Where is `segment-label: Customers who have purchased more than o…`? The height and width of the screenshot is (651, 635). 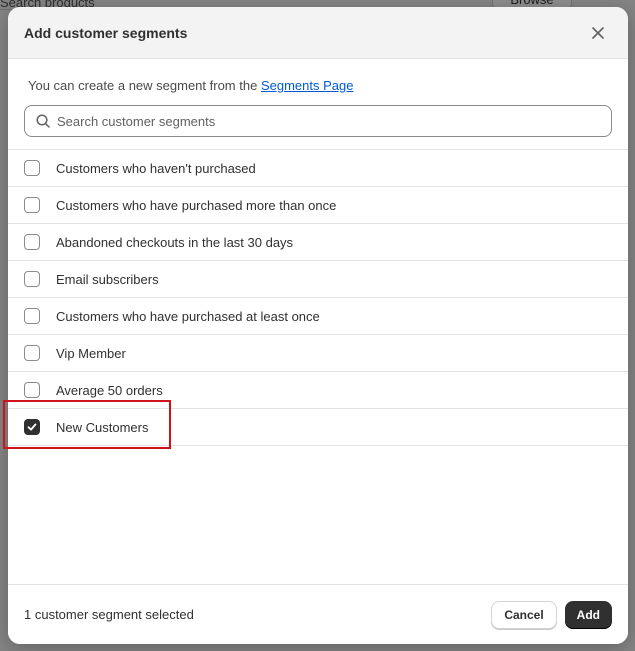 segment-label: Customers who have purchased more than o… is located at coordinates (196, 205).